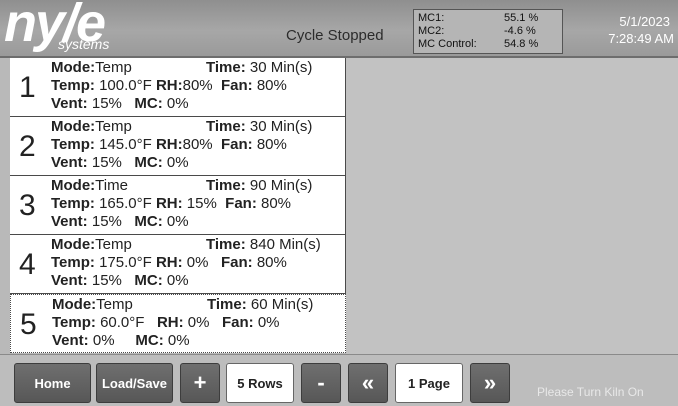 The height and width of the screenshot is (406, 678). Describe the element at coordinates (281, 185) in the screenshot. I see `step-time: 90 Min(s)` at that location.